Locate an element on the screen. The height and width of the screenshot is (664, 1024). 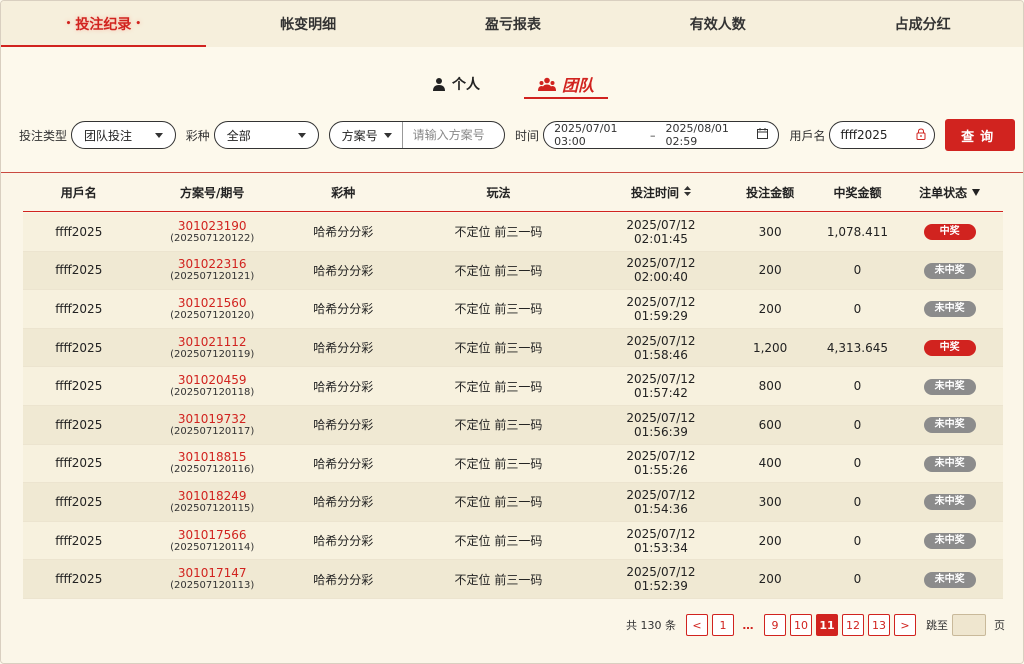
plan-number-input is located at coordinates (452, 135).